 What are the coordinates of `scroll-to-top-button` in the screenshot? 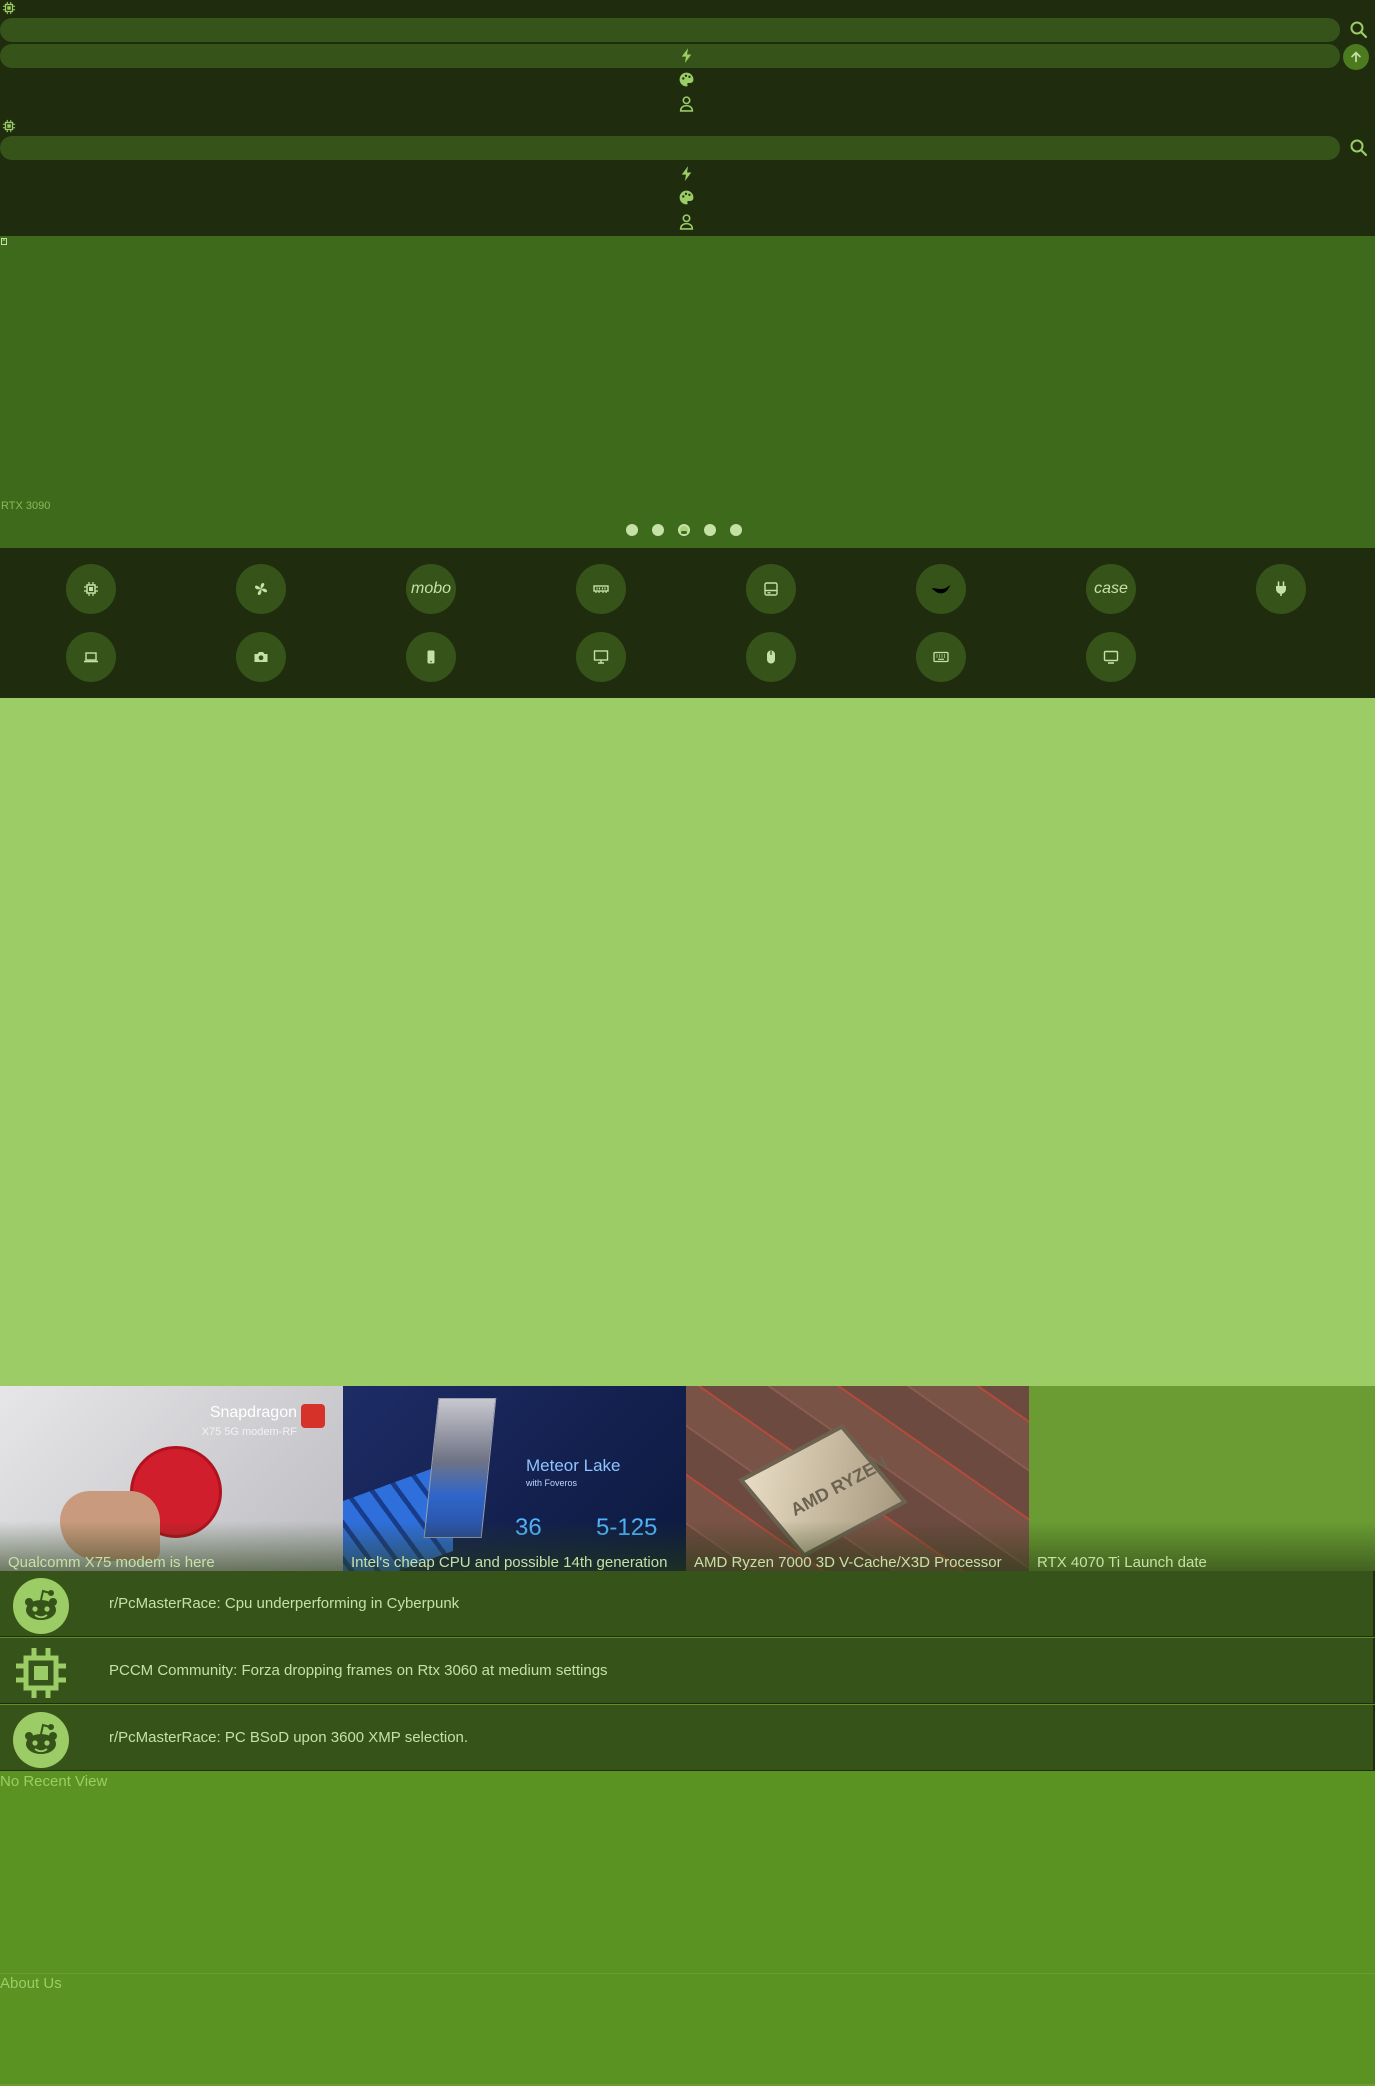 It's located at (1356, 57).